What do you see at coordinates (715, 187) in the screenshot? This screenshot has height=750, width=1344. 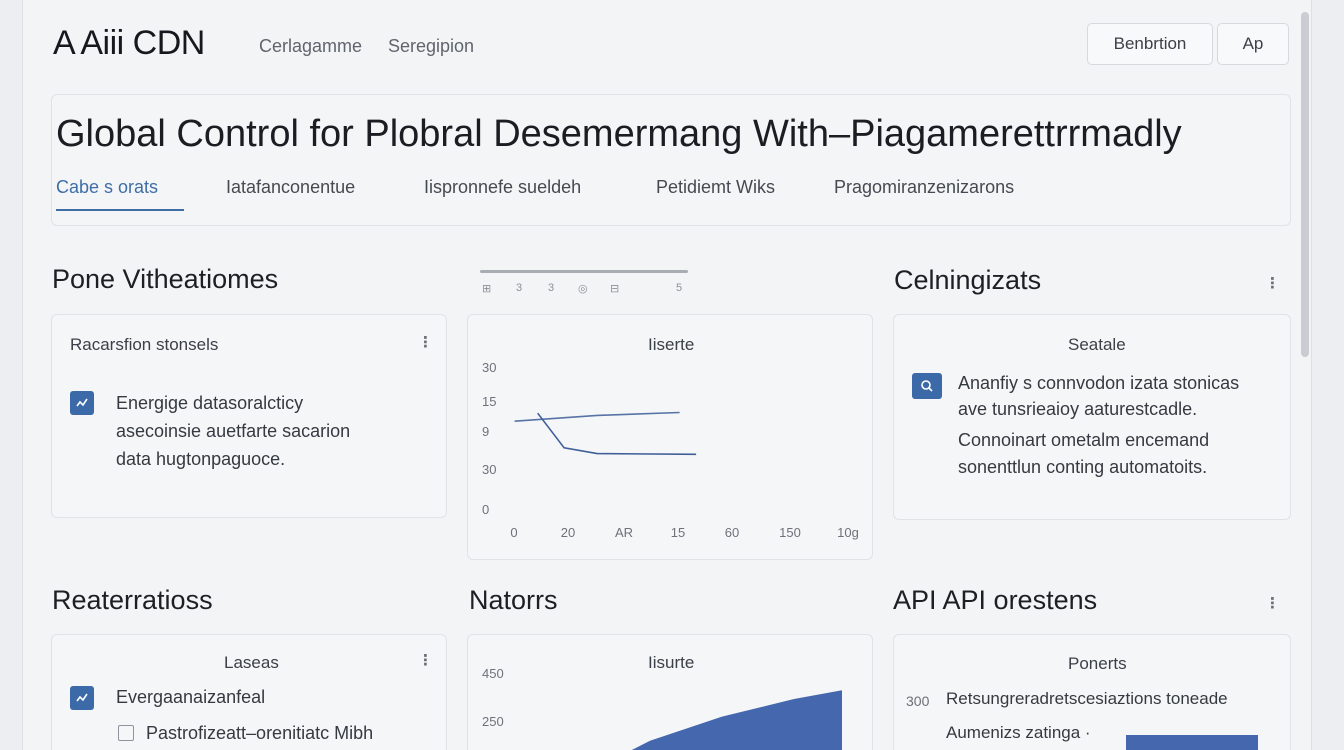 I see `tab-4: Petidiemt Wiks` at bounding box center [715, 187].